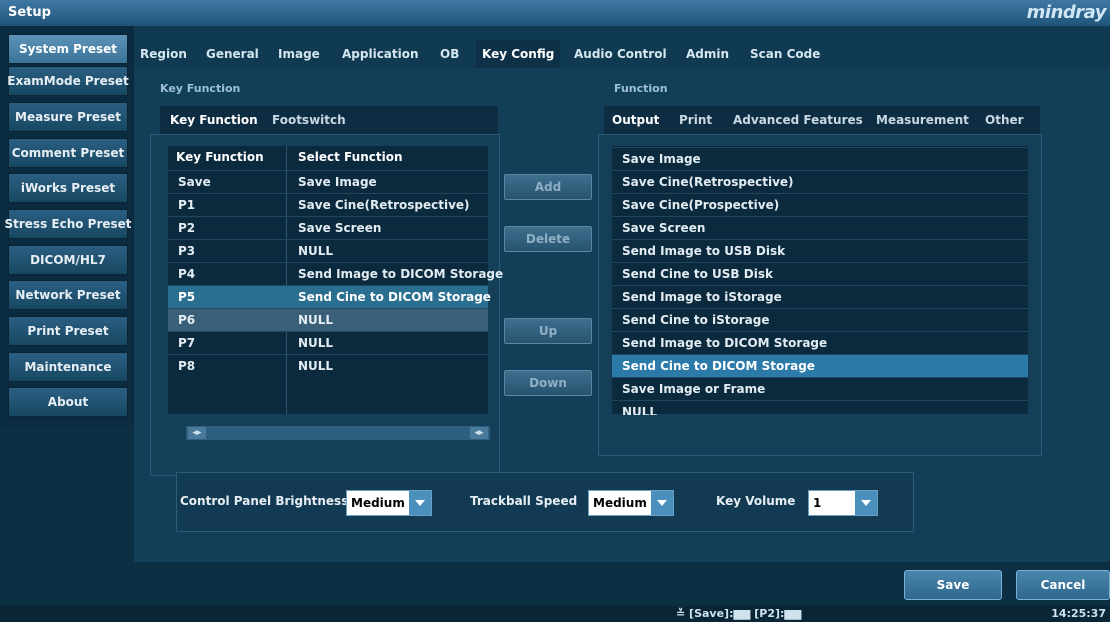 Image resolution: width=1110 pixels, height=622 pixels. What do you see at coordinates (1063, 585) in the screenshot?
I see `cancel-button: Cancel` at bounding box center [1063, 585].